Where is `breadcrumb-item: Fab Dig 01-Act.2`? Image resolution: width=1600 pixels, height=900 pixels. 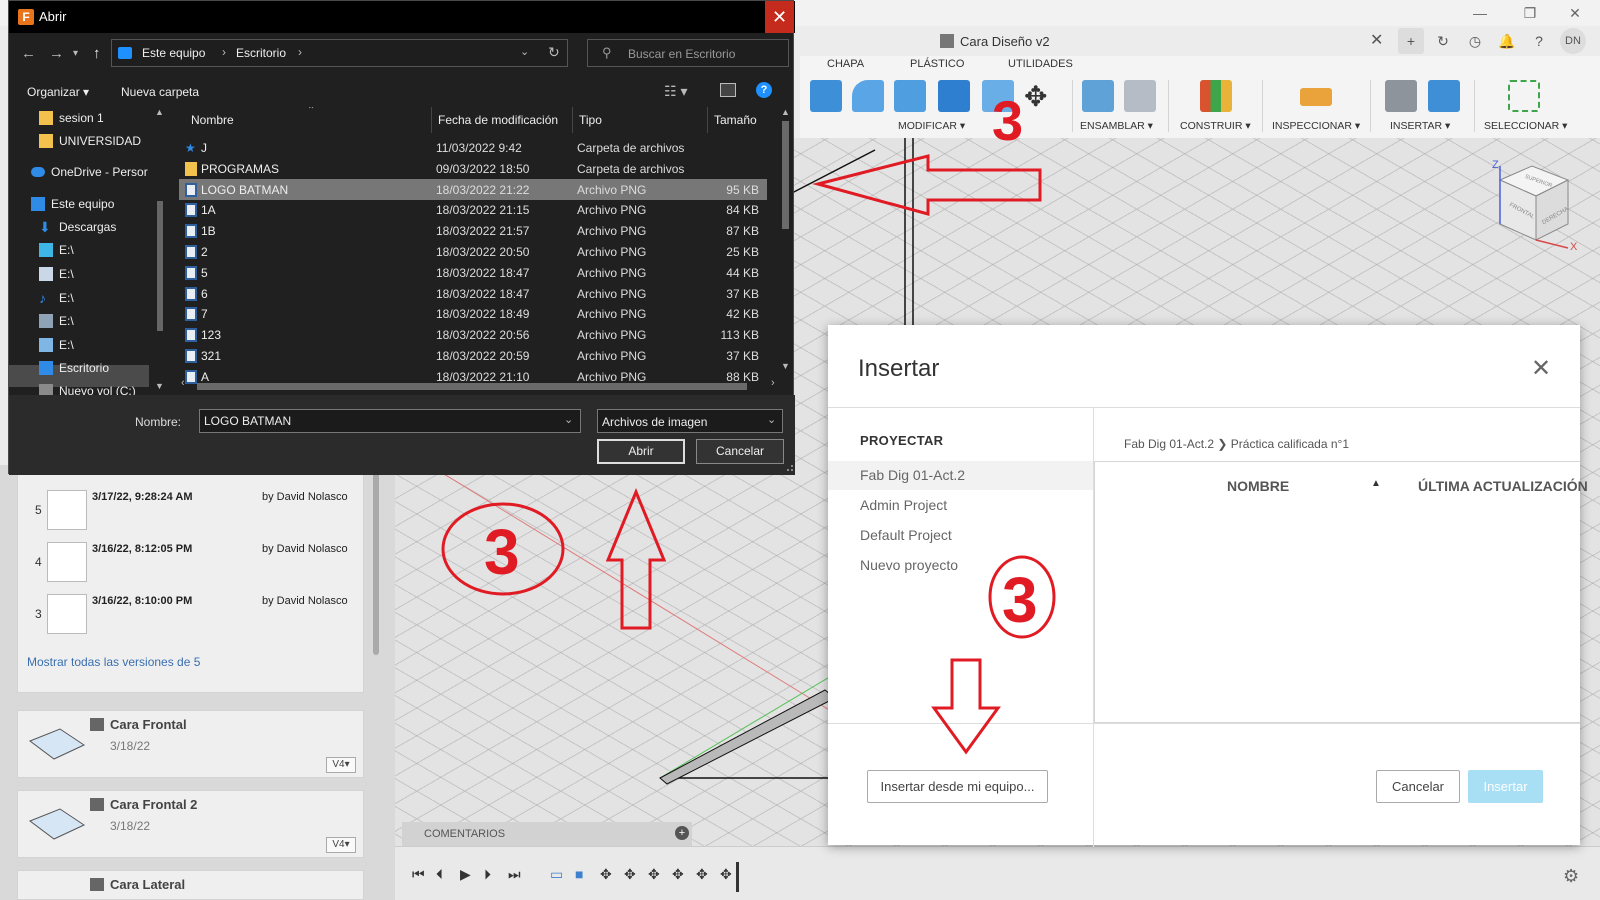 breadcrumb-item: Fab Dig 01-Act.2 is located at coordinates (1169, 444).